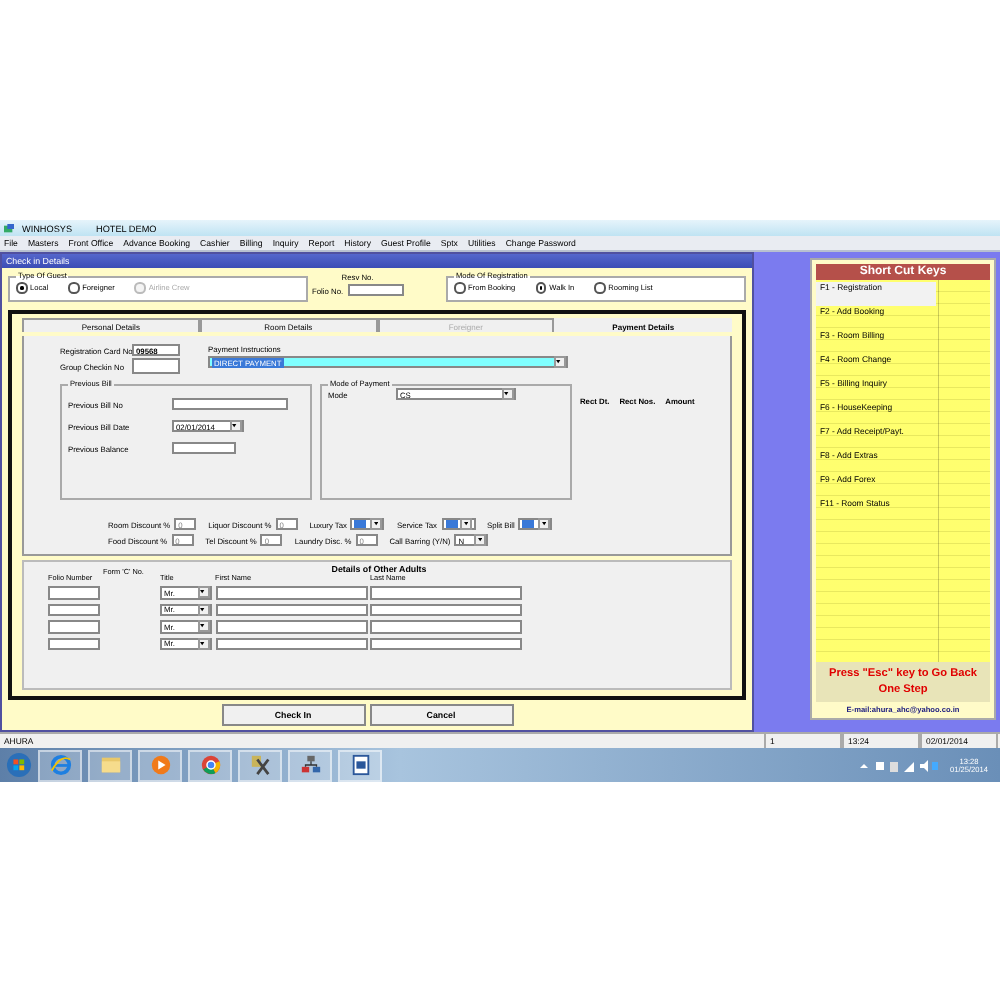 This screenshot has height=1000, width=1000. I want to click on previous-balance-field, so click(204, 448).